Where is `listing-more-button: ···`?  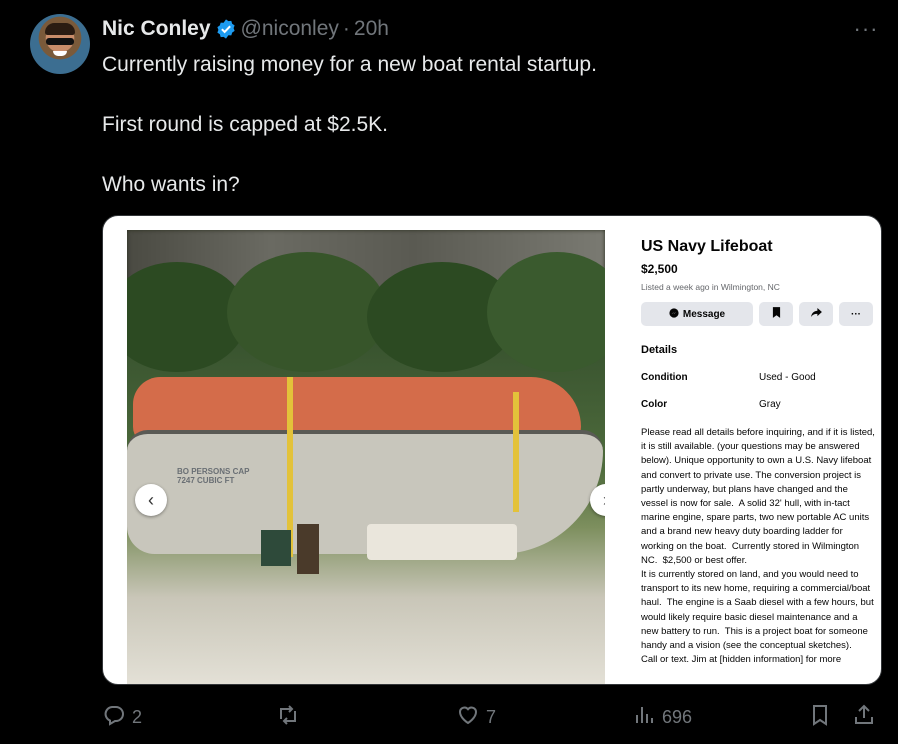
listing-more-button: ··· is located at coordinates (856, 314).